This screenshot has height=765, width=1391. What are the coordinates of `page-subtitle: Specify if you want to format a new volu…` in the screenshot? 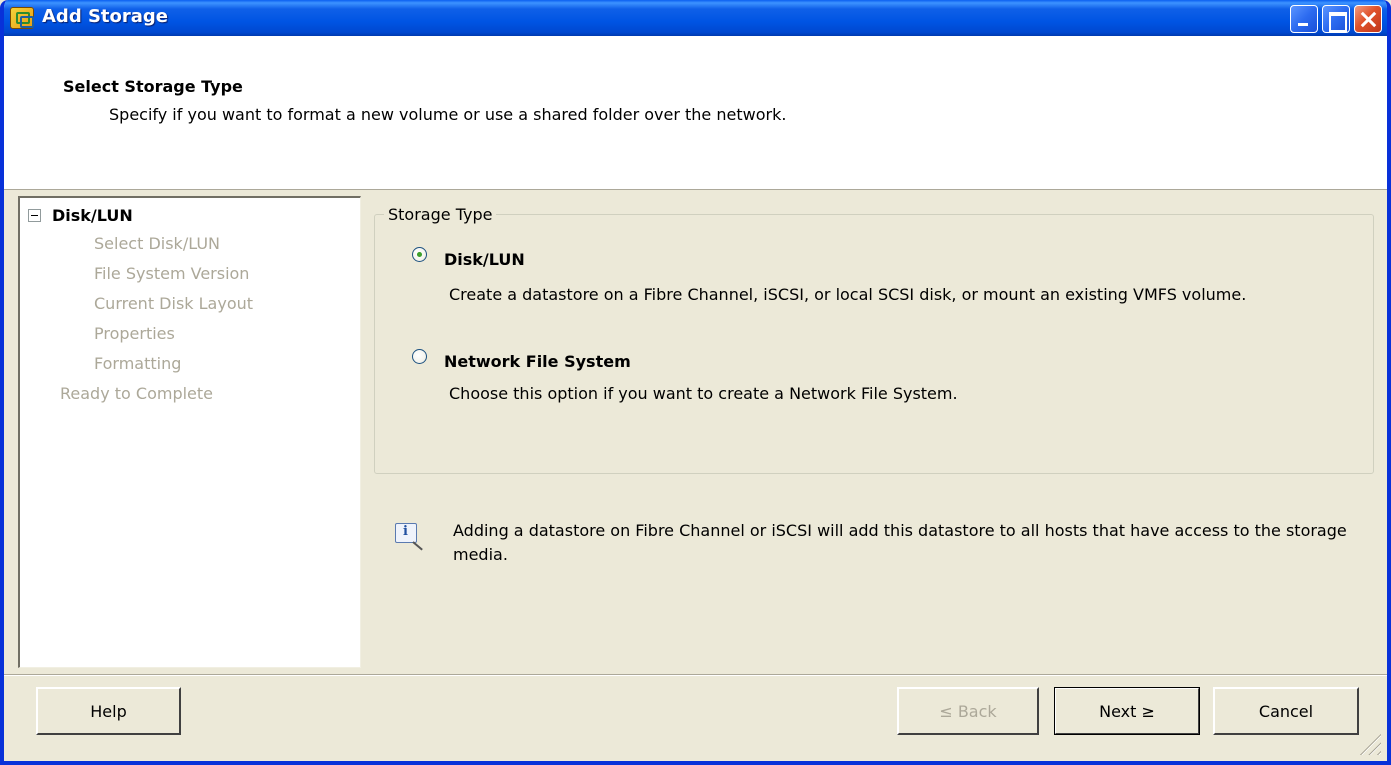 It's located at (448, 114).